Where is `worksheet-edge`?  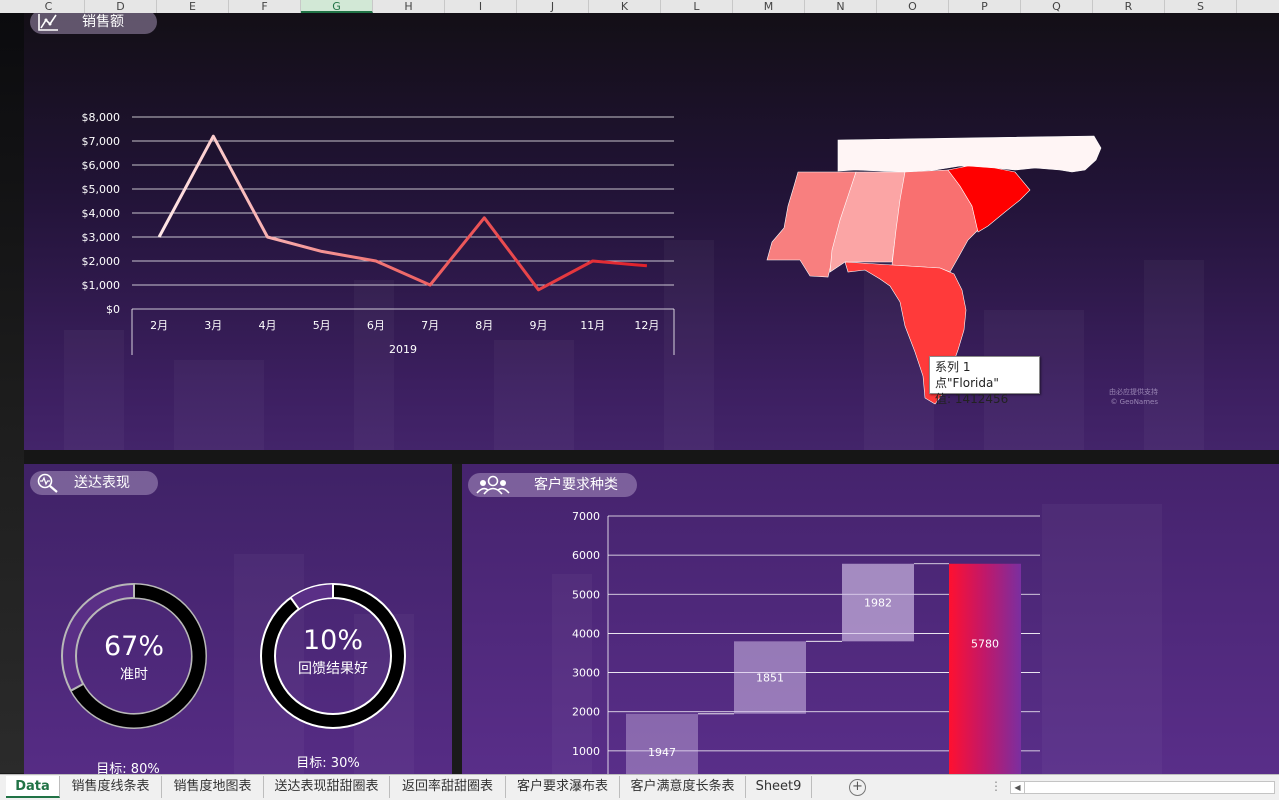 worksheet-edge is located at coordinates (12, 393).